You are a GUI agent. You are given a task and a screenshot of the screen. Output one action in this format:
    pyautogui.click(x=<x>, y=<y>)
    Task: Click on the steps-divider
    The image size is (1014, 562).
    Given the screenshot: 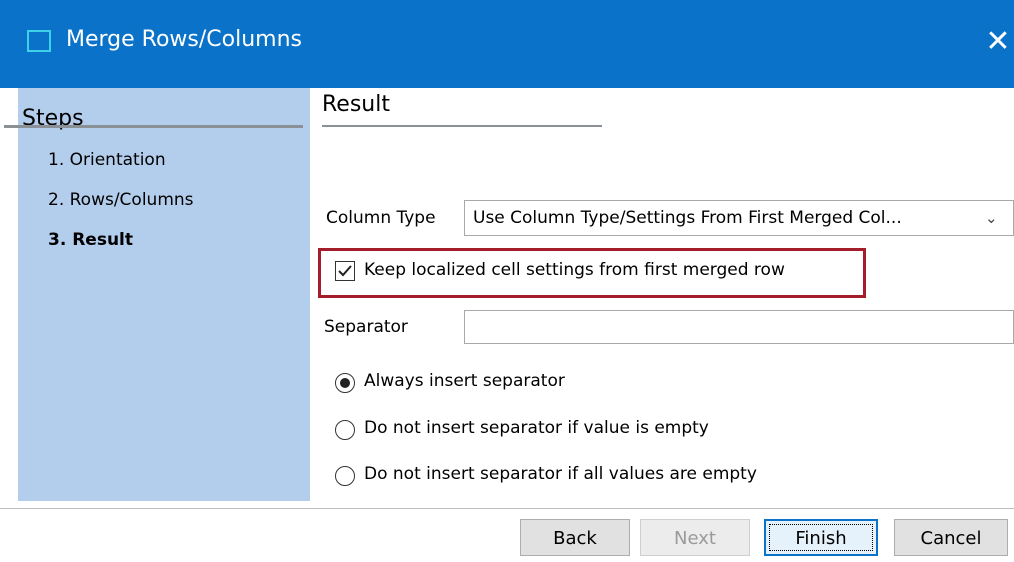 What is the action you would take?
    pyautogui.click(x=153, y=126)
    